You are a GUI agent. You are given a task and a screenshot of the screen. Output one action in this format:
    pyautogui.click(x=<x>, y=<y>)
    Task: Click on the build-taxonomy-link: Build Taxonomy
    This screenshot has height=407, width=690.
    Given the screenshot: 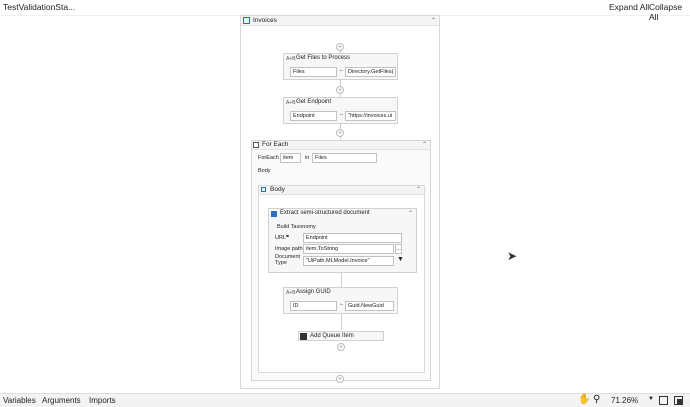 What is the action you would take?
    pyautogui.click(x=296, y=227)
    